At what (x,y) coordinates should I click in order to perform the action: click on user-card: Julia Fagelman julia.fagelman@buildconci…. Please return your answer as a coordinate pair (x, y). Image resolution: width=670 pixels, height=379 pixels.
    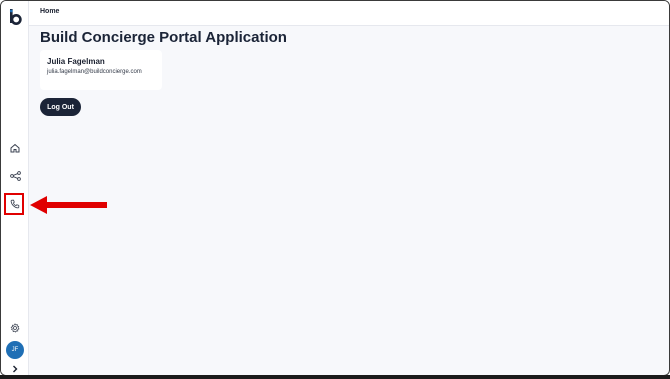
    Looking at the image, I should click on (101, 70).